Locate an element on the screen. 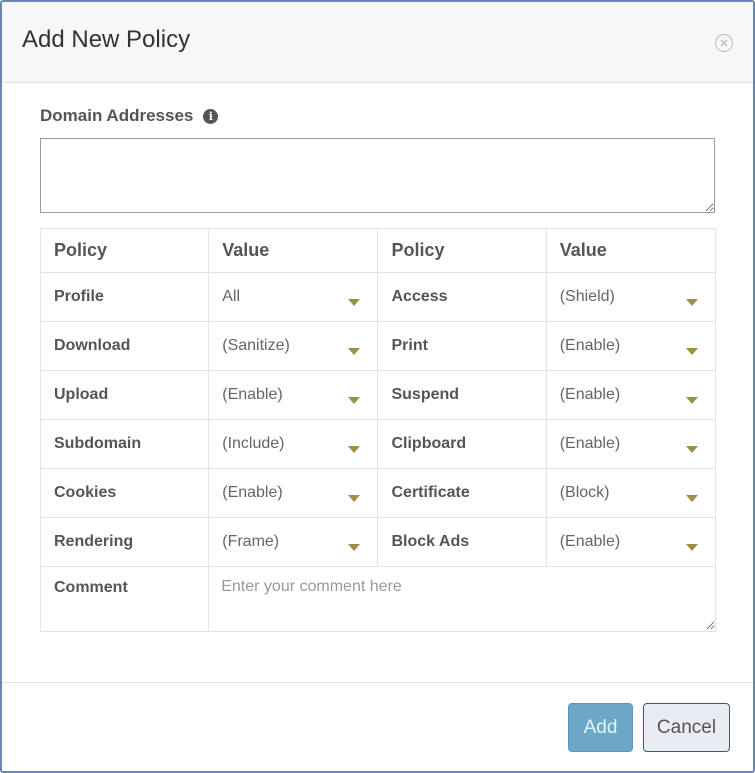  table-row: Rendering (Frame) Block Ads (Enable) is located at coordinates (378, 542).